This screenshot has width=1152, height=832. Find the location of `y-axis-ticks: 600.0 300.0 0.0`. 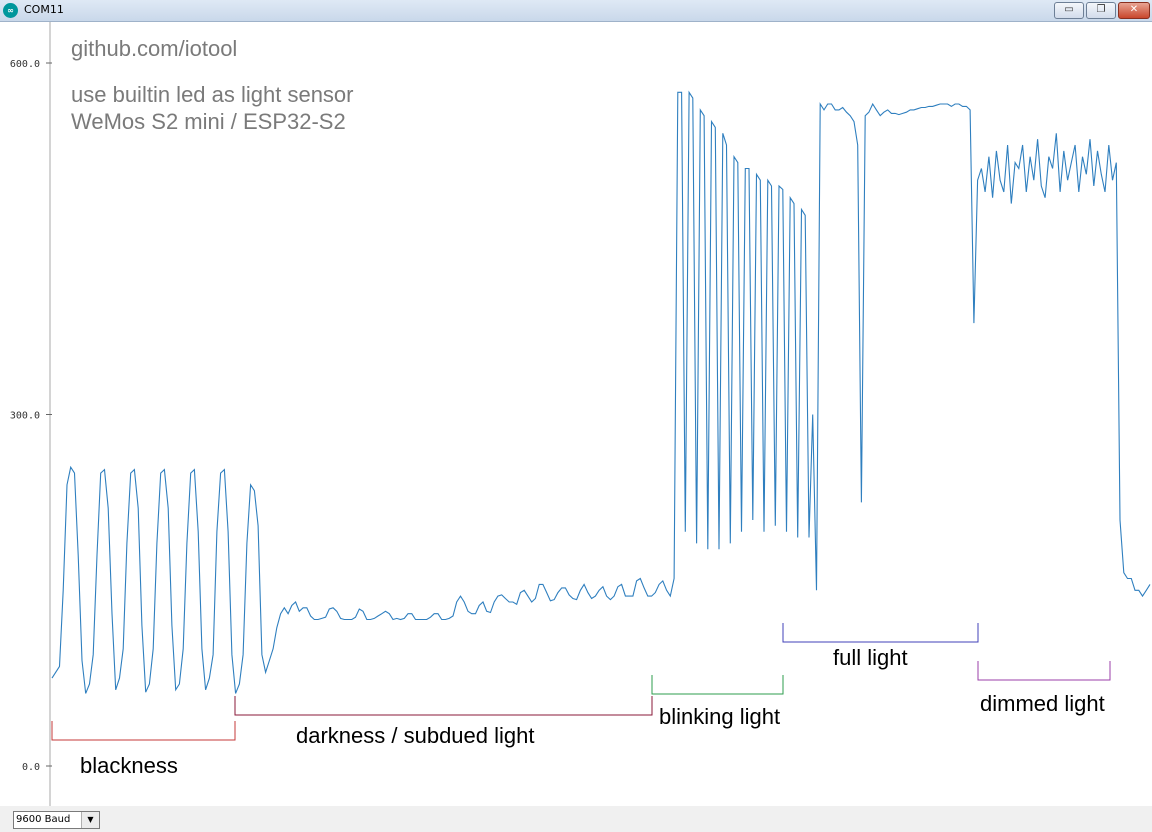

y-axis-ticks: 600.0 300.0 0.0 is located at coordinates (31, 416).